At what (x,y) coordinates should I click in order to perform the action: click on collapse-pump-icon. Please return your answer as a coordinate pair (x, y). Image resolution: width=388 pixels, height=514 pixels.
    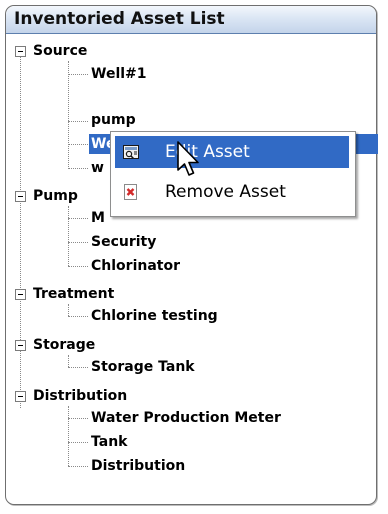
    Looking at the image, I should click on (20, 196).